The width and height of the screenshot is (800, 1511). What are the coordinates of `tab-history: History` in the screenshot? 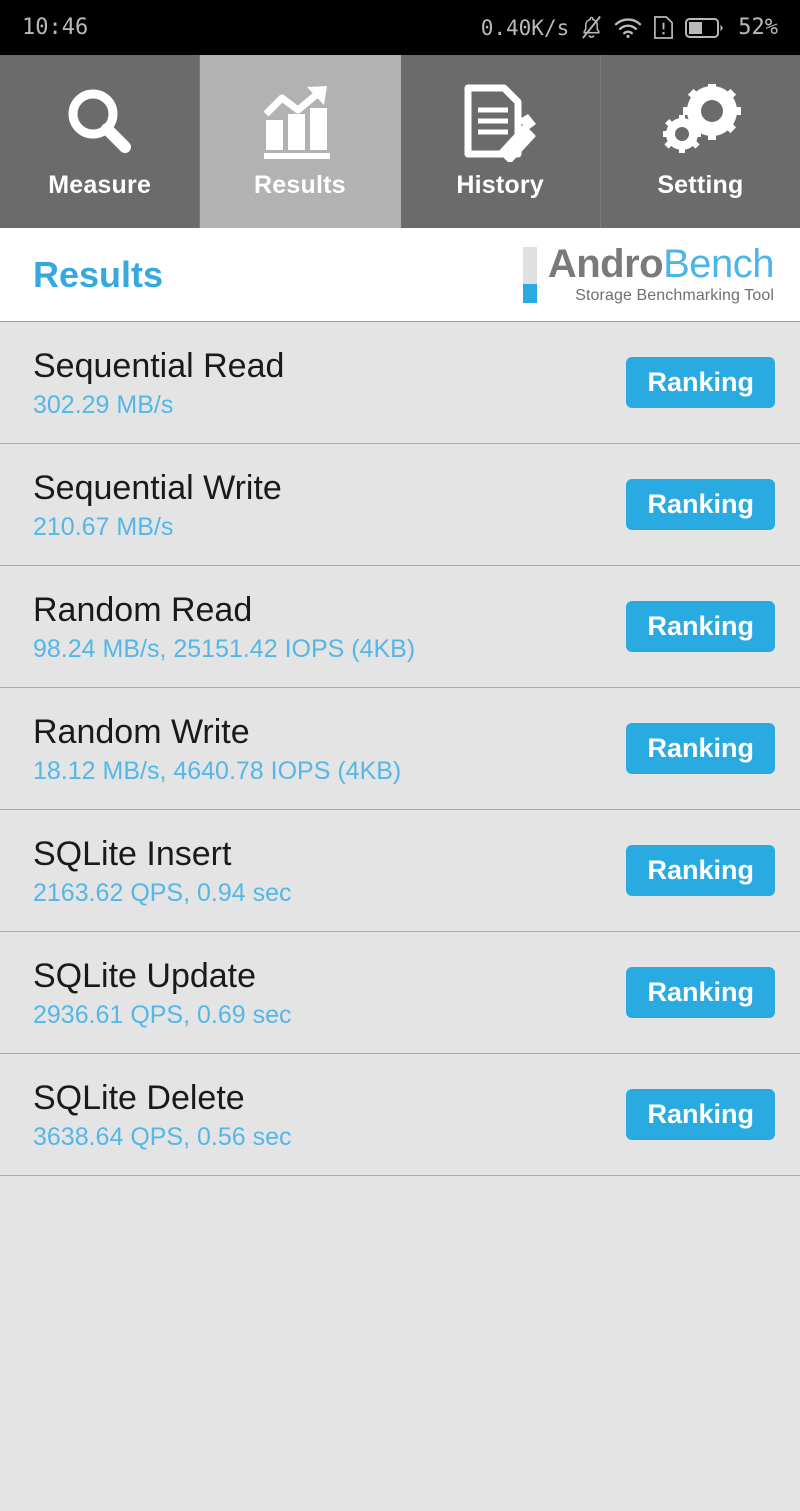 It's located at (500, 141).